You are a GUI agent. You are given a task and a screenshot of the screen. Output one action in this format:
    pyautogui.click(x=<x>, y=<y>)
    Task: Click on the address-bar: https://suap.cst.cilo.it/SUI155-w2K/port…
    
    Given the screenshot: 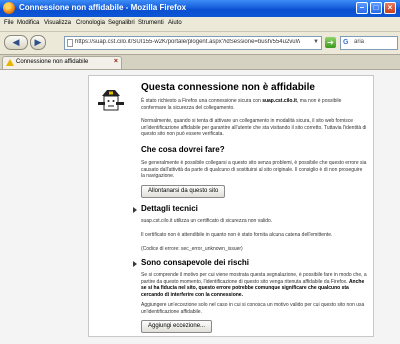 What is the action you would take?
    pyautogui.click(x=193, y=43)
    